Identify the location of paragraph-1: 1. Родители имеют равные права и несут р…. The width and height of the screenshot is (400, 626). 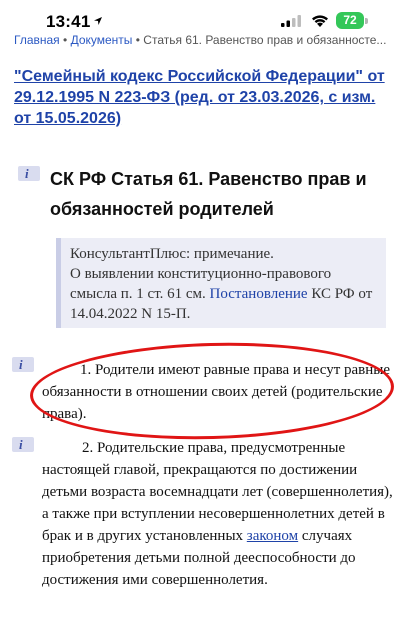
(216, 392).